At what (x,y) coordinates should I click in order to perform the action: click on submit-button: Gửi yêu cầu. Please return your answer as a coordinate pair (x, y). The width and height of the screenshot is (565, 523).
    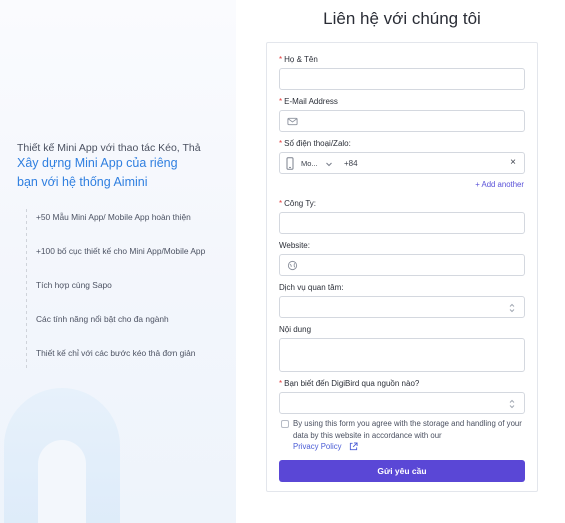
    Looking at the image, I should click on (402, 471).